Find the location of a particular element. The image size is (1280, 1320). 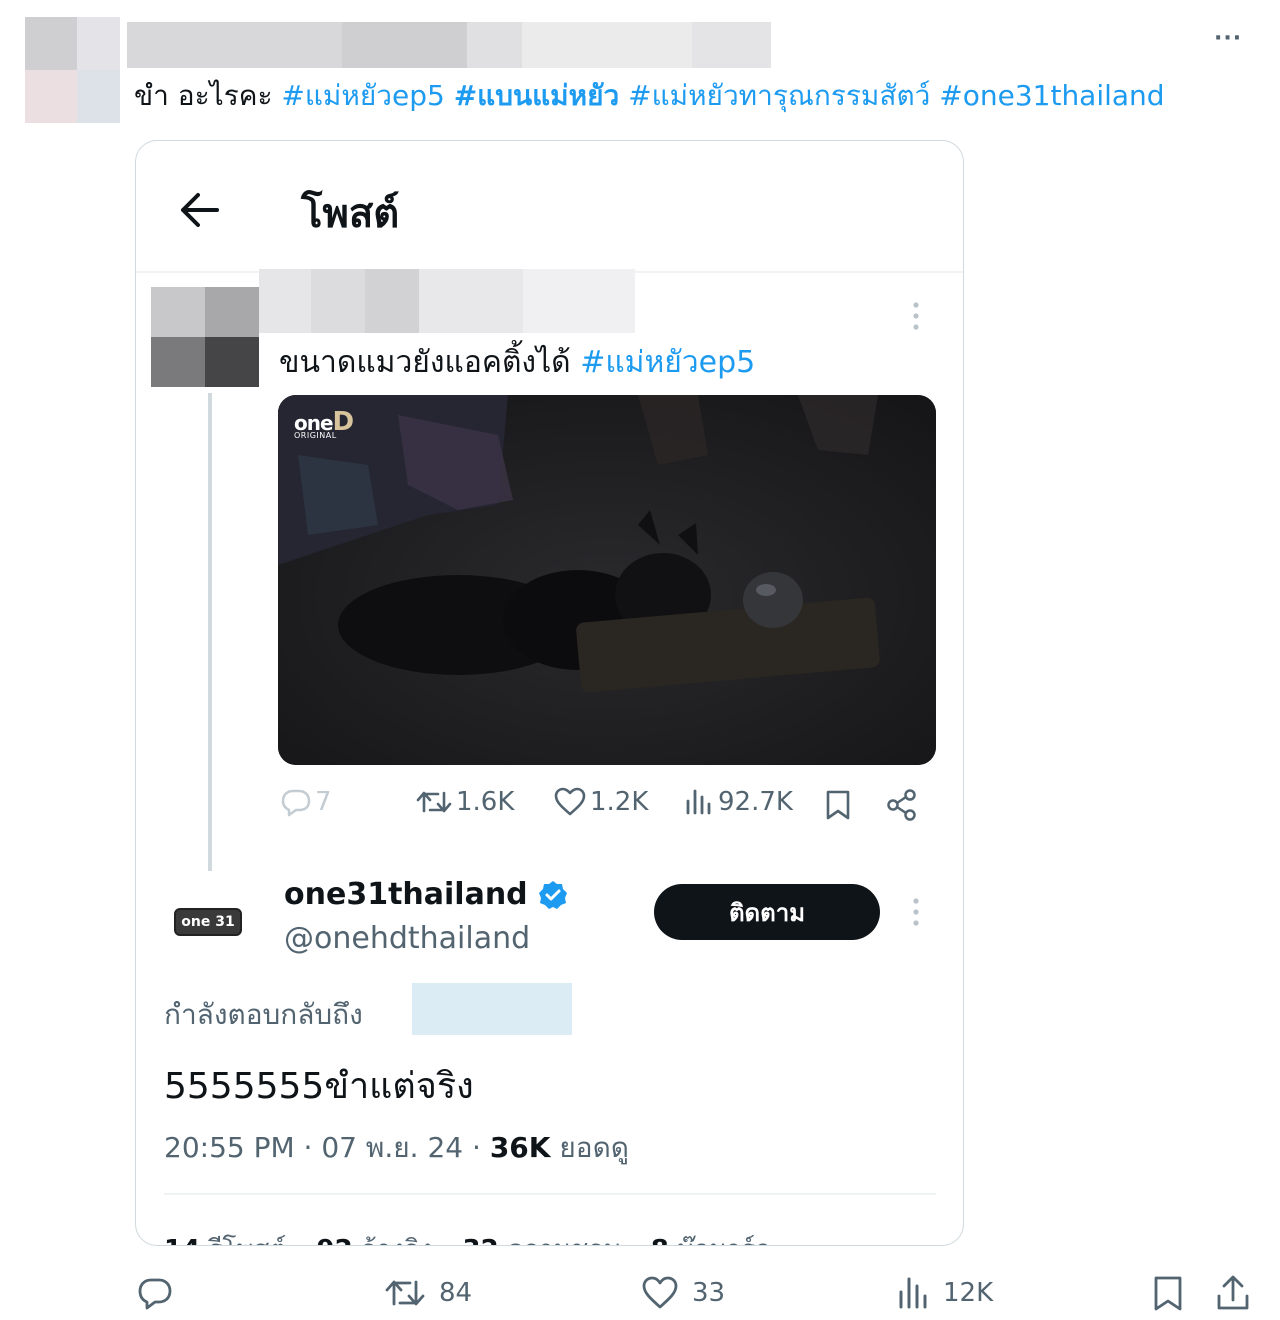

outer-repost-button: 84 is located at coordinates (428, 1293).